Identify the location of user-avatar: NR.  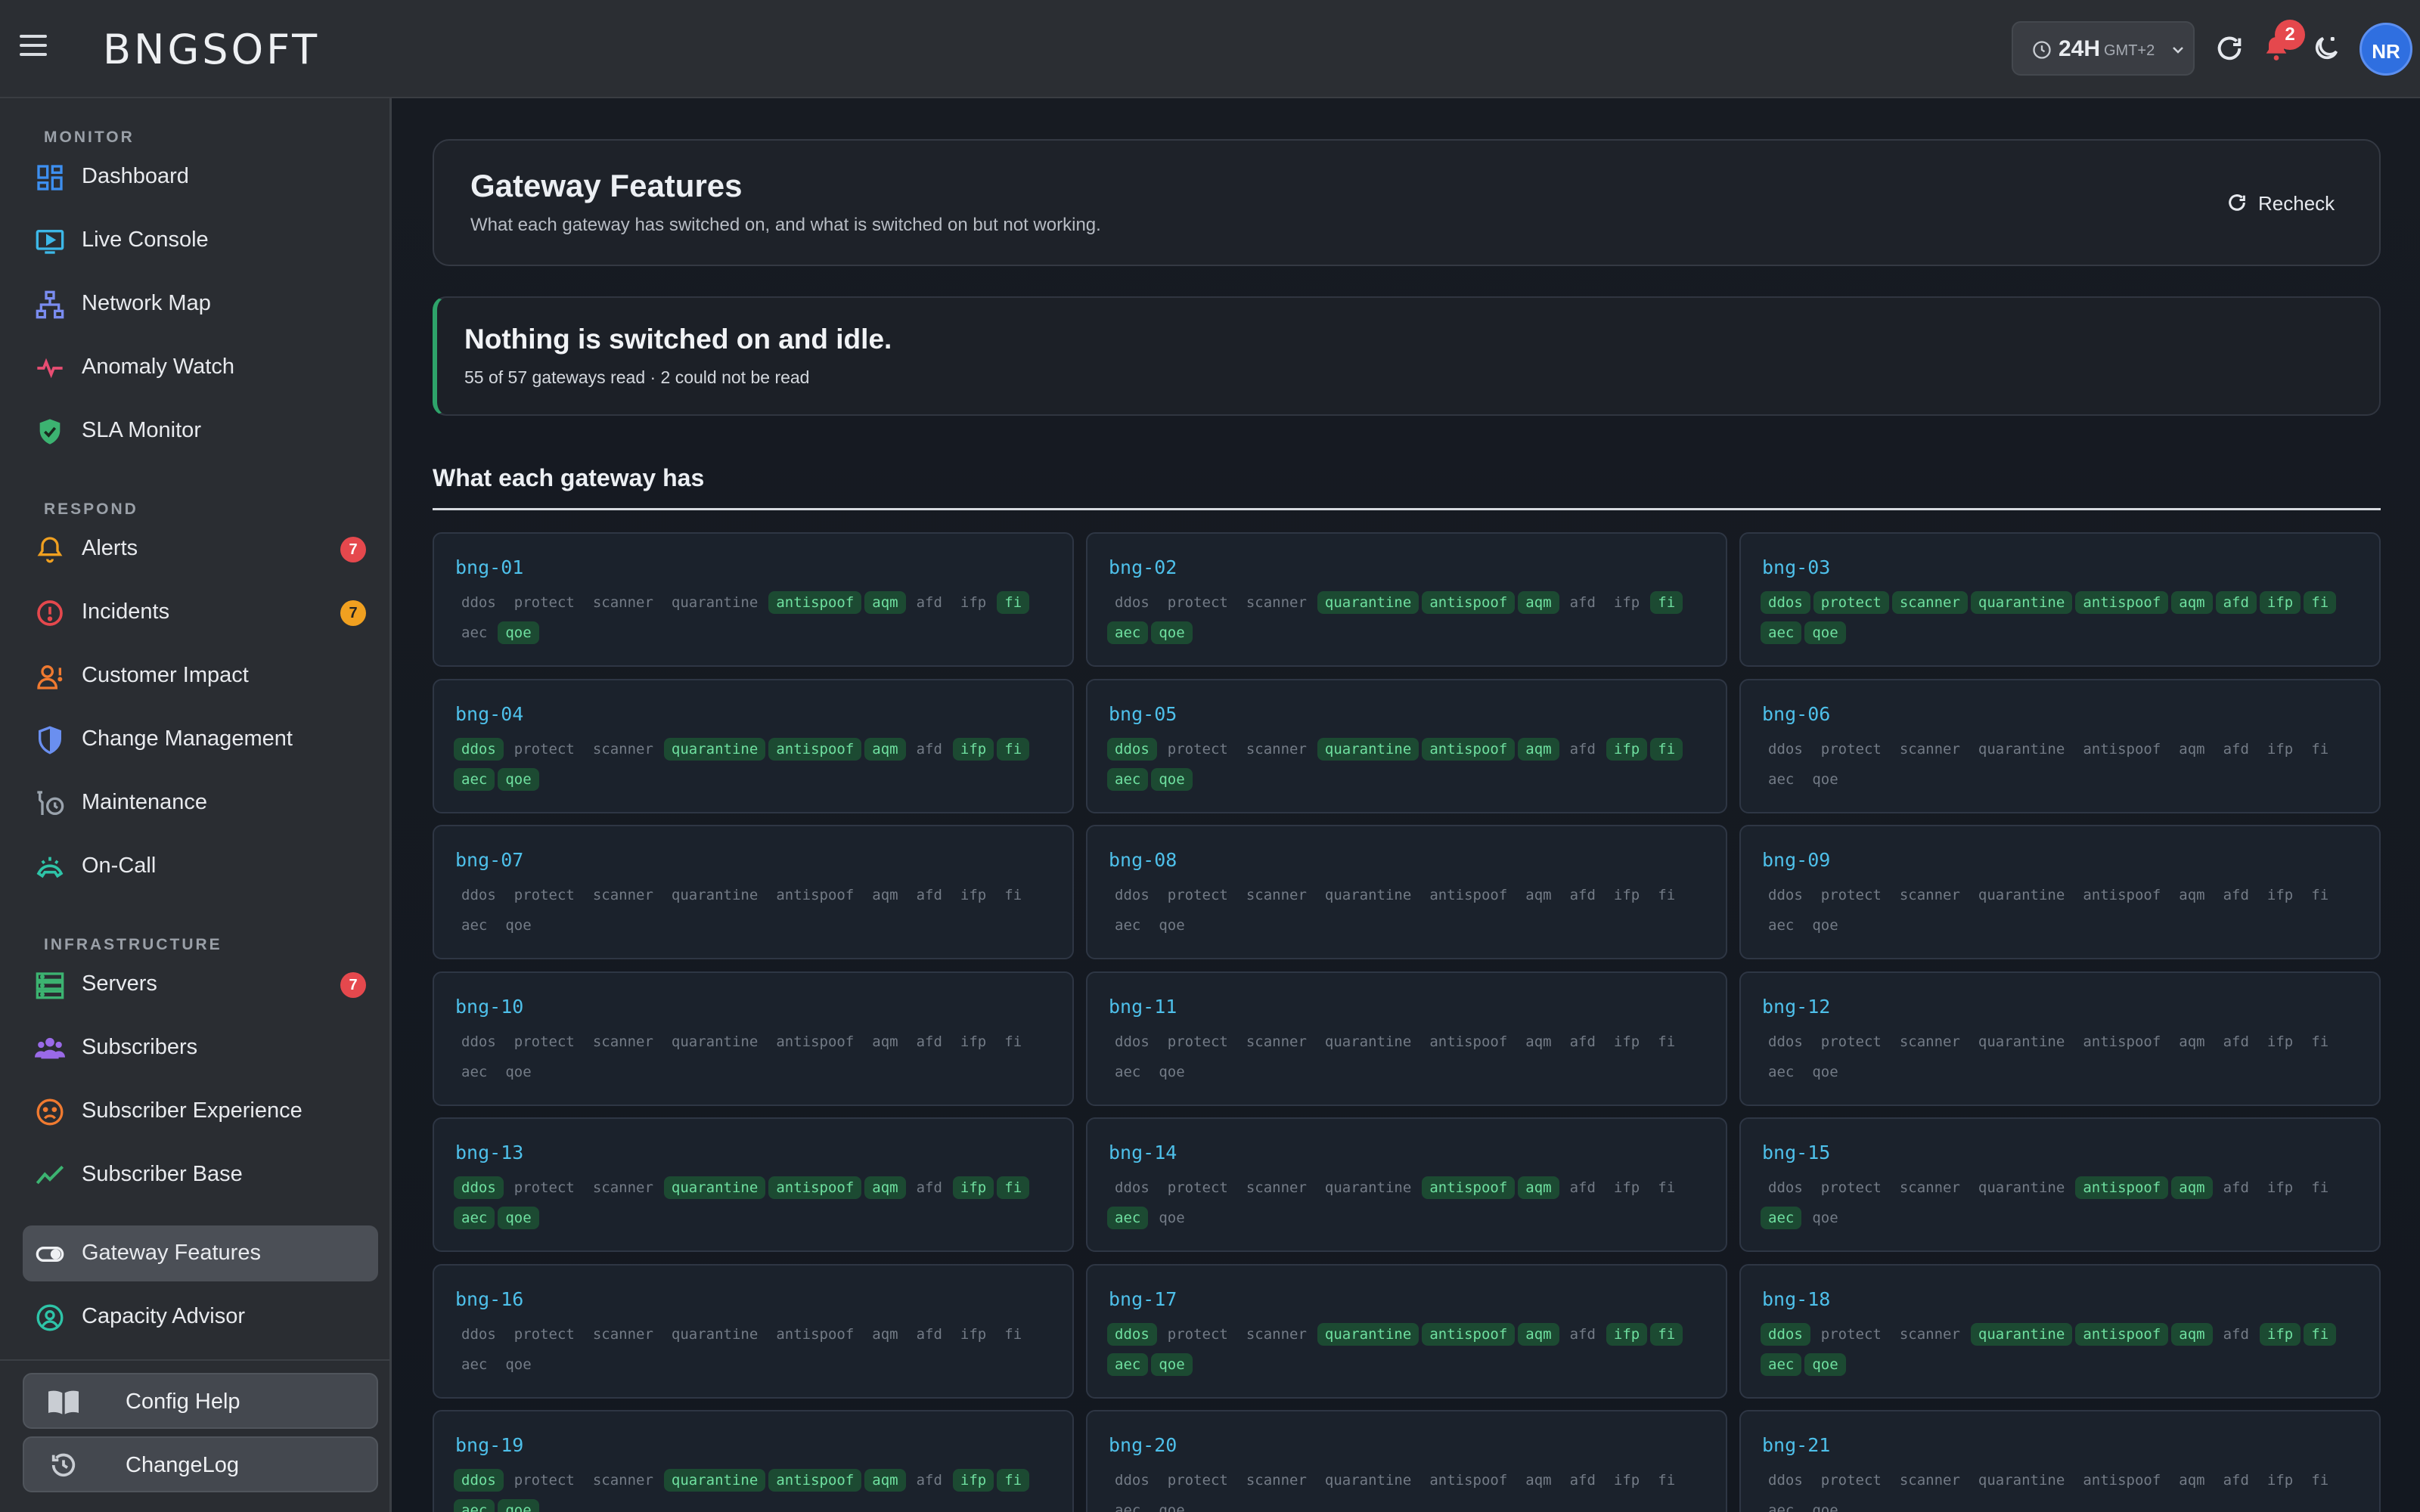
(2386, 50).